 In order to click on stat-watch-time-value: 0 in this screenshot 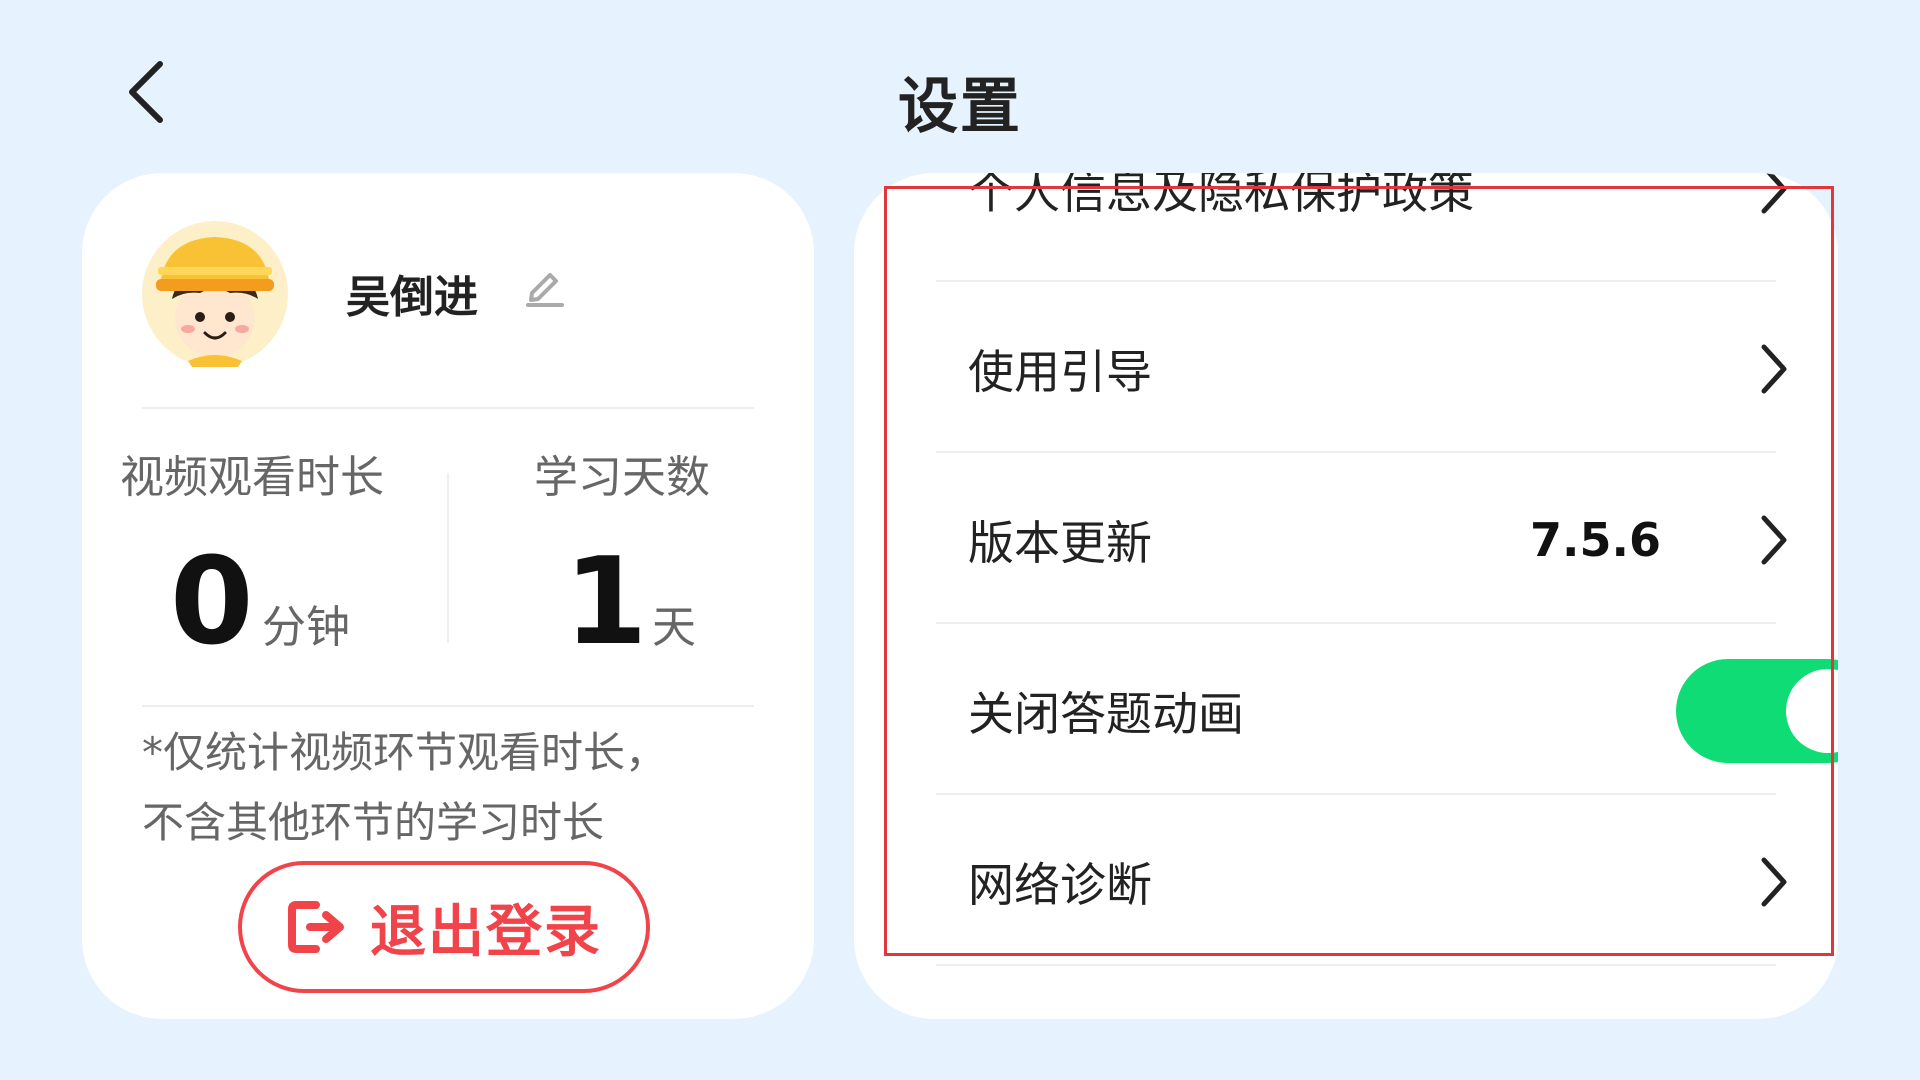, I will do `click(212, 602)`.